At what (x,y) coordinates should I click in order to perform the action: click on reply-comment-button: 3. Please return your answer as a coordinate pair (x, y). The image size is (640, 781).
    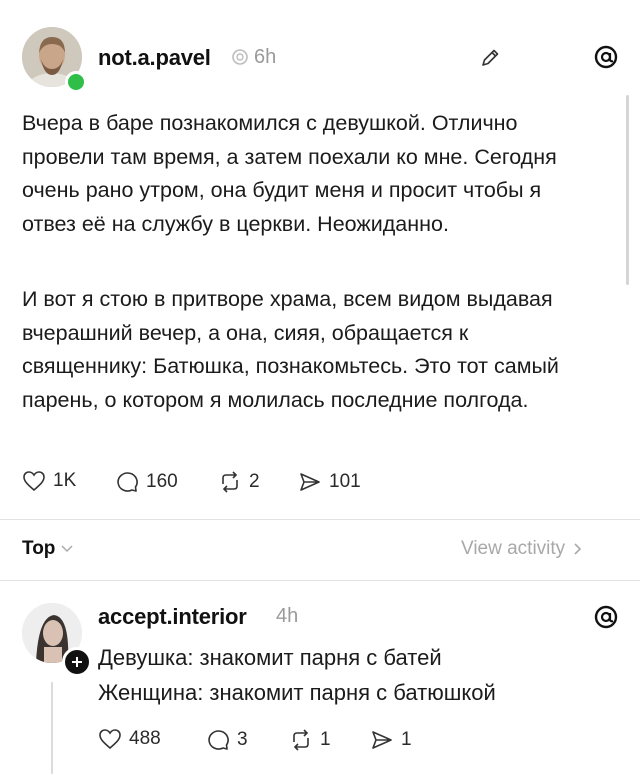
    Looking at the image, I should click on (227, 740).